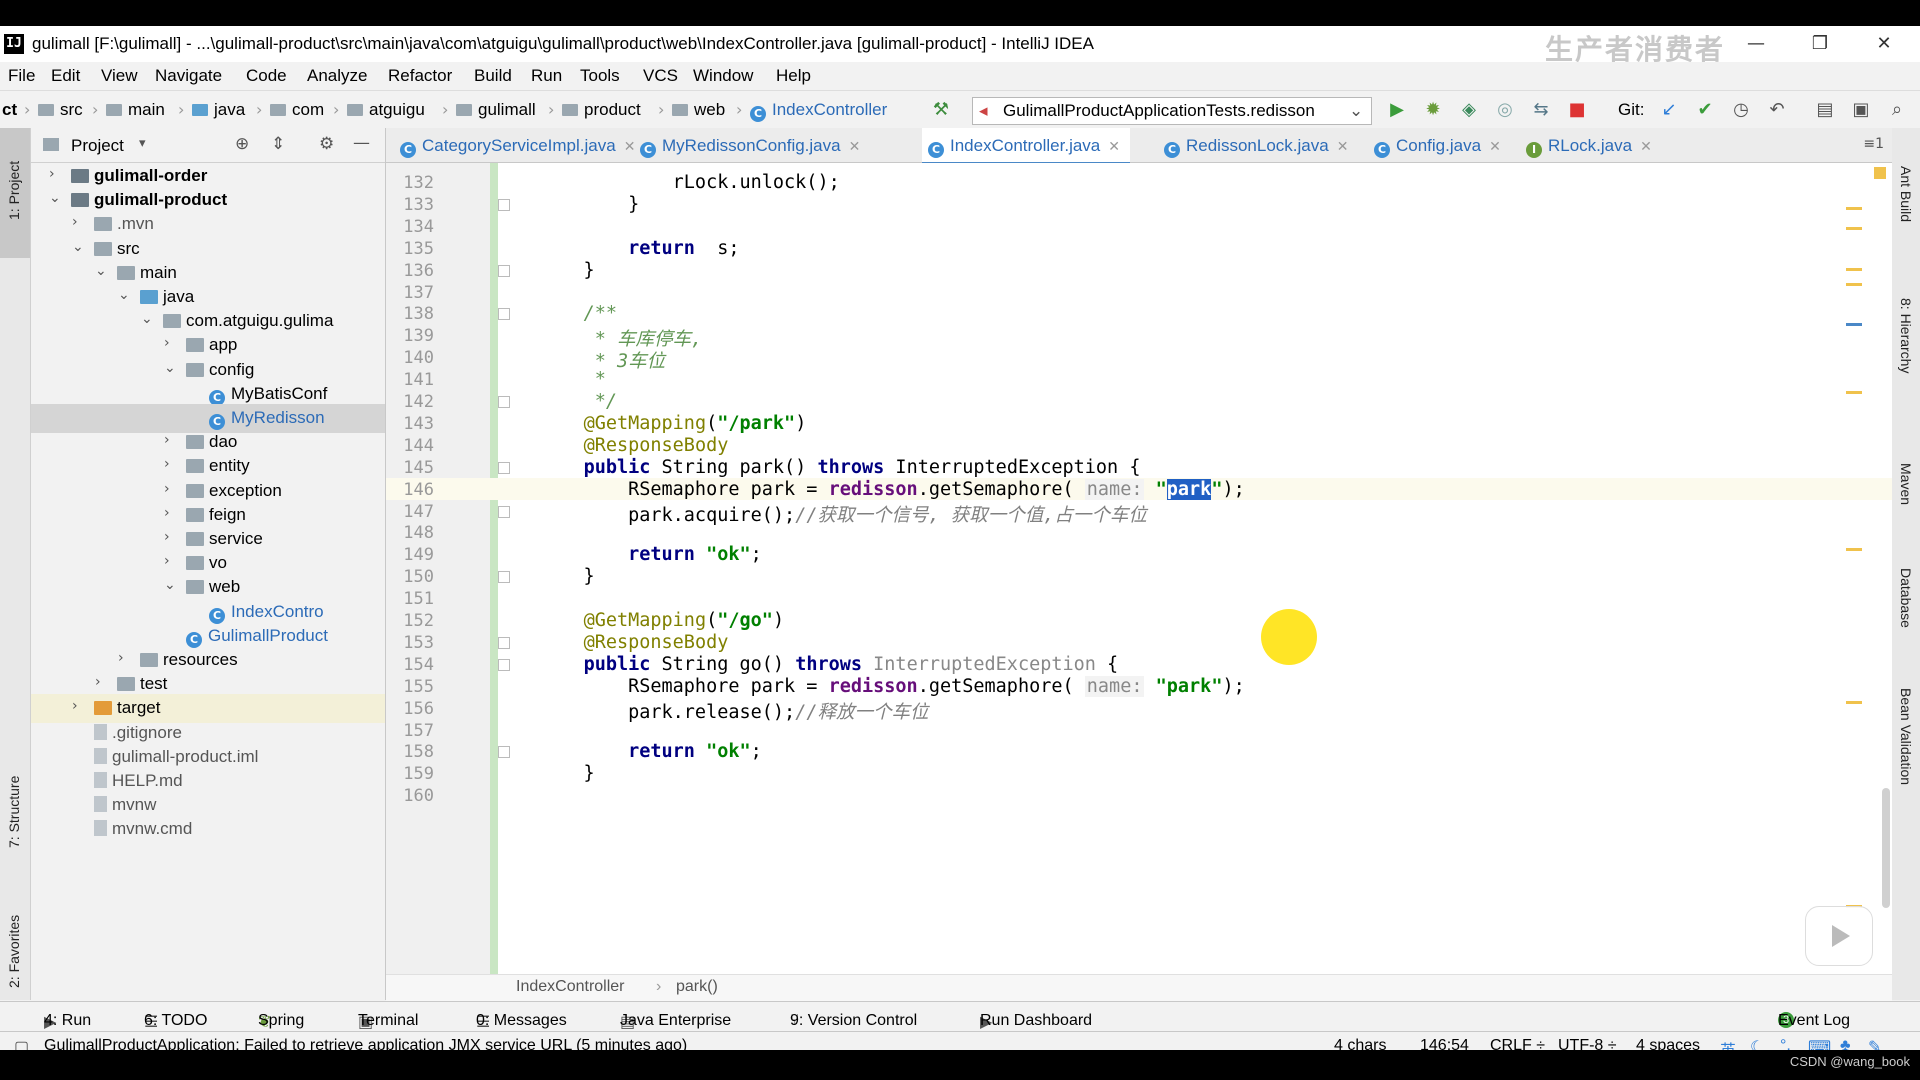 This screenshot has height=1080, width=1920. I want to click on code-text: return "ok";, so click(650, 751).